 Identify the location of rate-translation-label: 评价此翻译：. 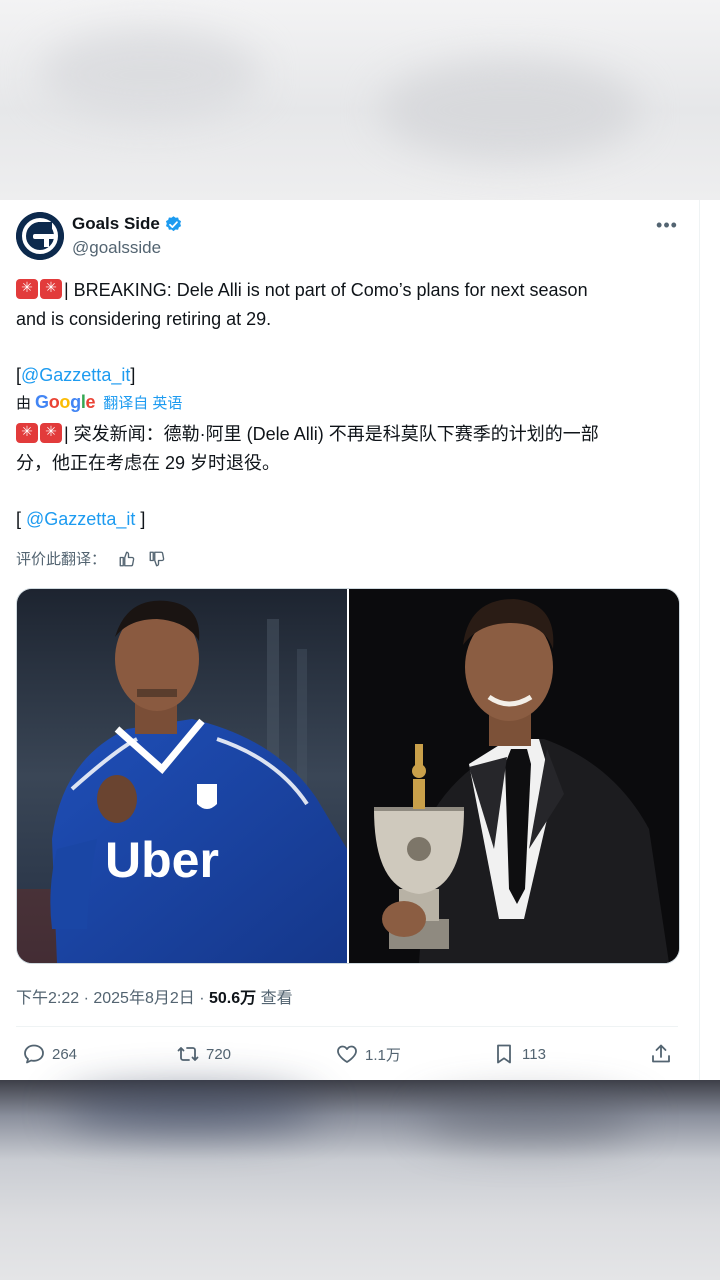
(61, 559).